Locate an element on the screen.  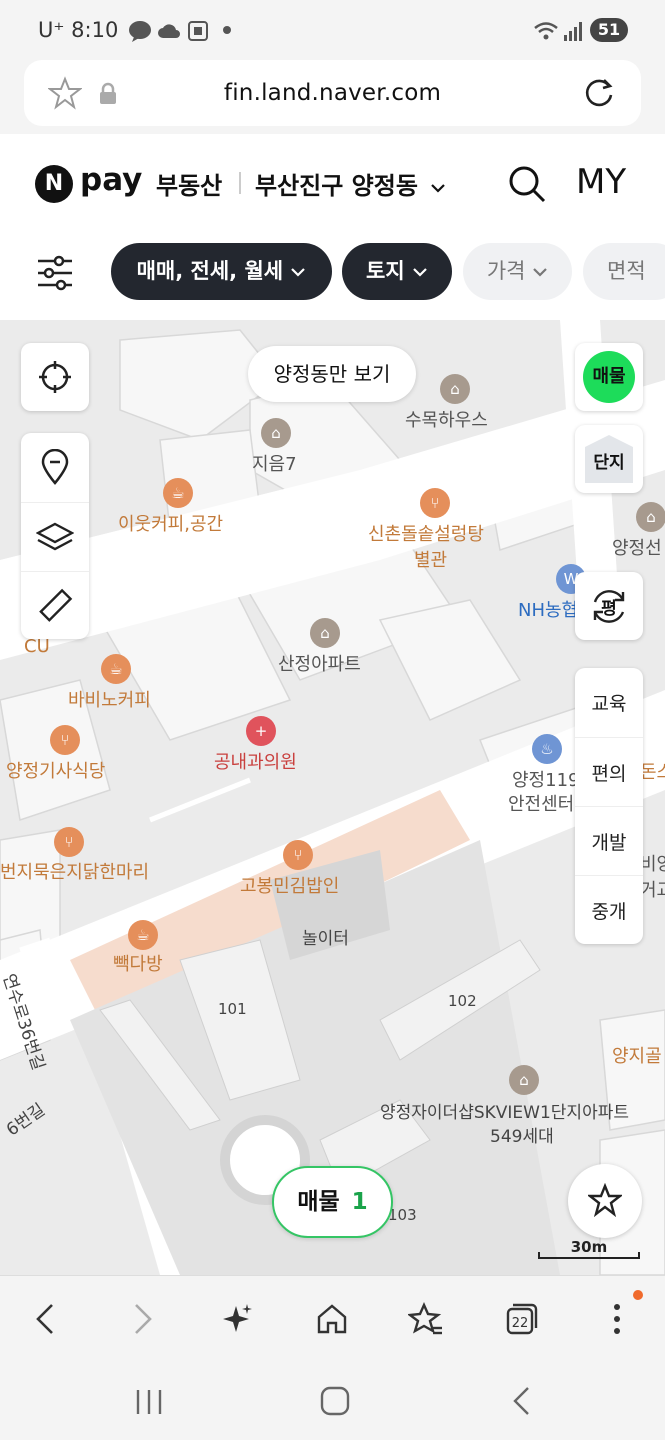
recent-apps-icon is located at coordinates (149, 1402).